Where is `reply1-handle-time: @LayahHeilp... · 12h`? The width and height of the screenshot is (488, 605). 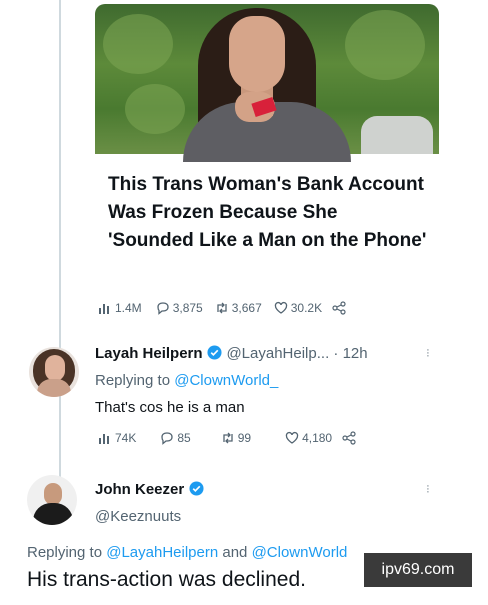 reply1-handle-time: @LayahHeilp... · 12h is located at coordinates (297, 353).